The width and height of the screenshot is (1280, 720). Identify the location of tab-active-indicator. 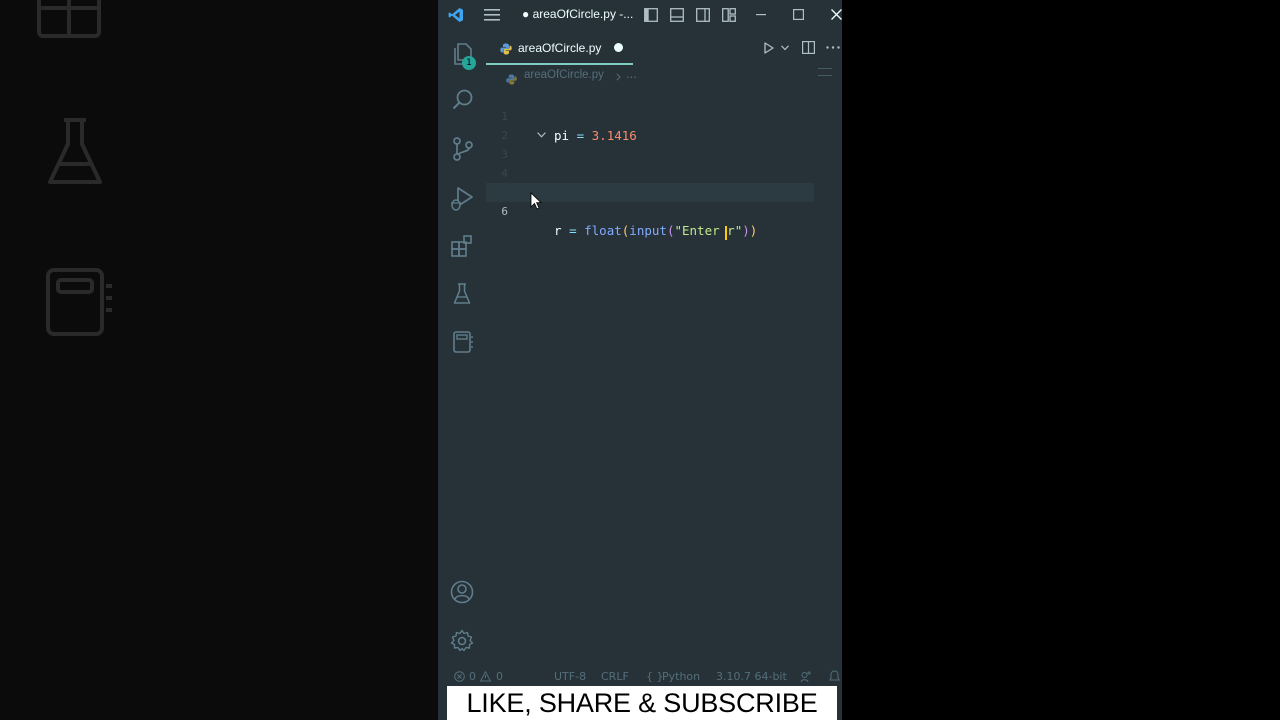
(559, 64).